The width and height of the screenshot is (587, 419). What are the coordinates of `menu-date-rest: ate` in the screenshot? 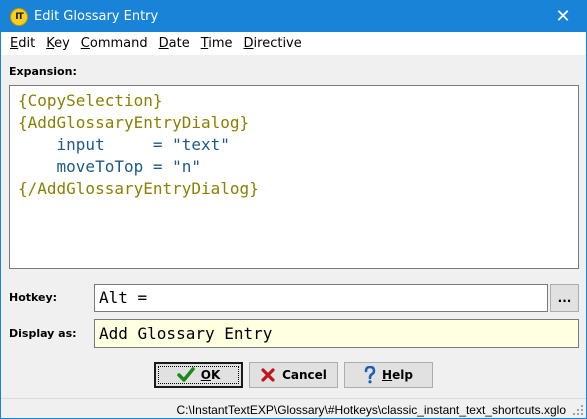 It's located at (179, 43).